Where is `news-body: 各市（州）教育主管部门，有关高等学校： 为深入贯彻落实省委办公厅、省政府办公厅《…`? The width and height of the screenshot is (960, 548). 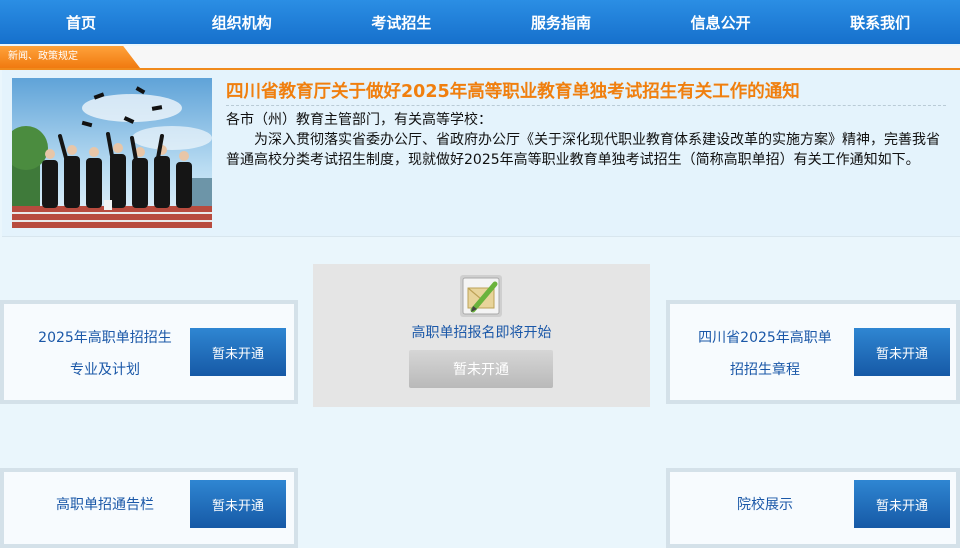 news-body: 各市（州）教育主管部门，有关高等学校： 为深入贯彻落实省委办公厅、省政府办公厅《… is located at coordinates (588, 140).